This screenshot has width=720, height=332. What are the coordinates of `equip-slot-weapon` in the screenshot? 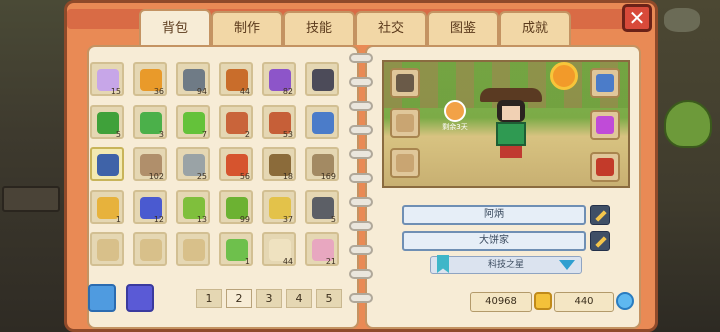 It's located at (605, 83).